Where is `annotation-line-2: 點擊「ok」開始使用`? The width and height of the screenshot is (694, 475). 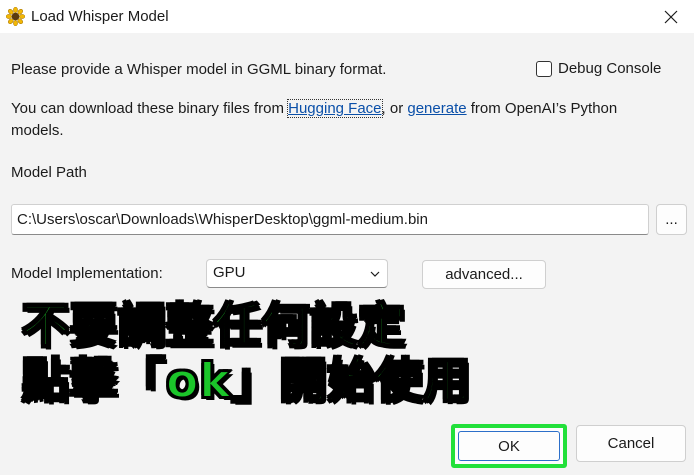 annotation-line-2: 點擊「ok」開始使用 is located at coordinates (246, 381).